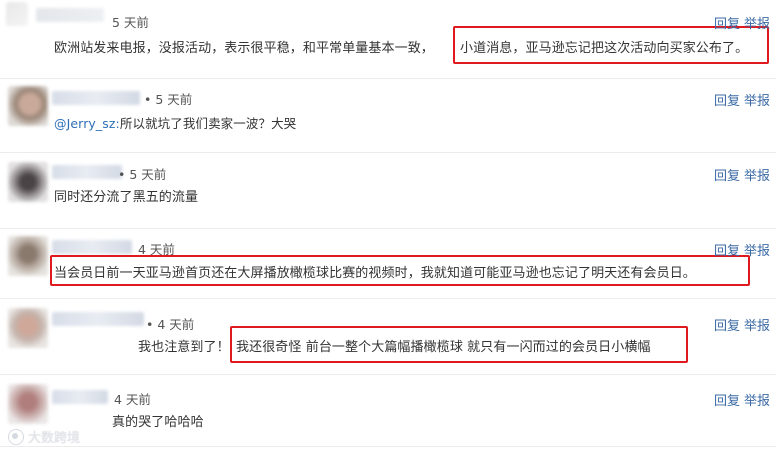 The height and width of the screenshot is (450, 780). What do you see at coordinates (54, 438) in the screenshot?
I see `watermark-text: 大数跨境` at bounding box center [54, 438].